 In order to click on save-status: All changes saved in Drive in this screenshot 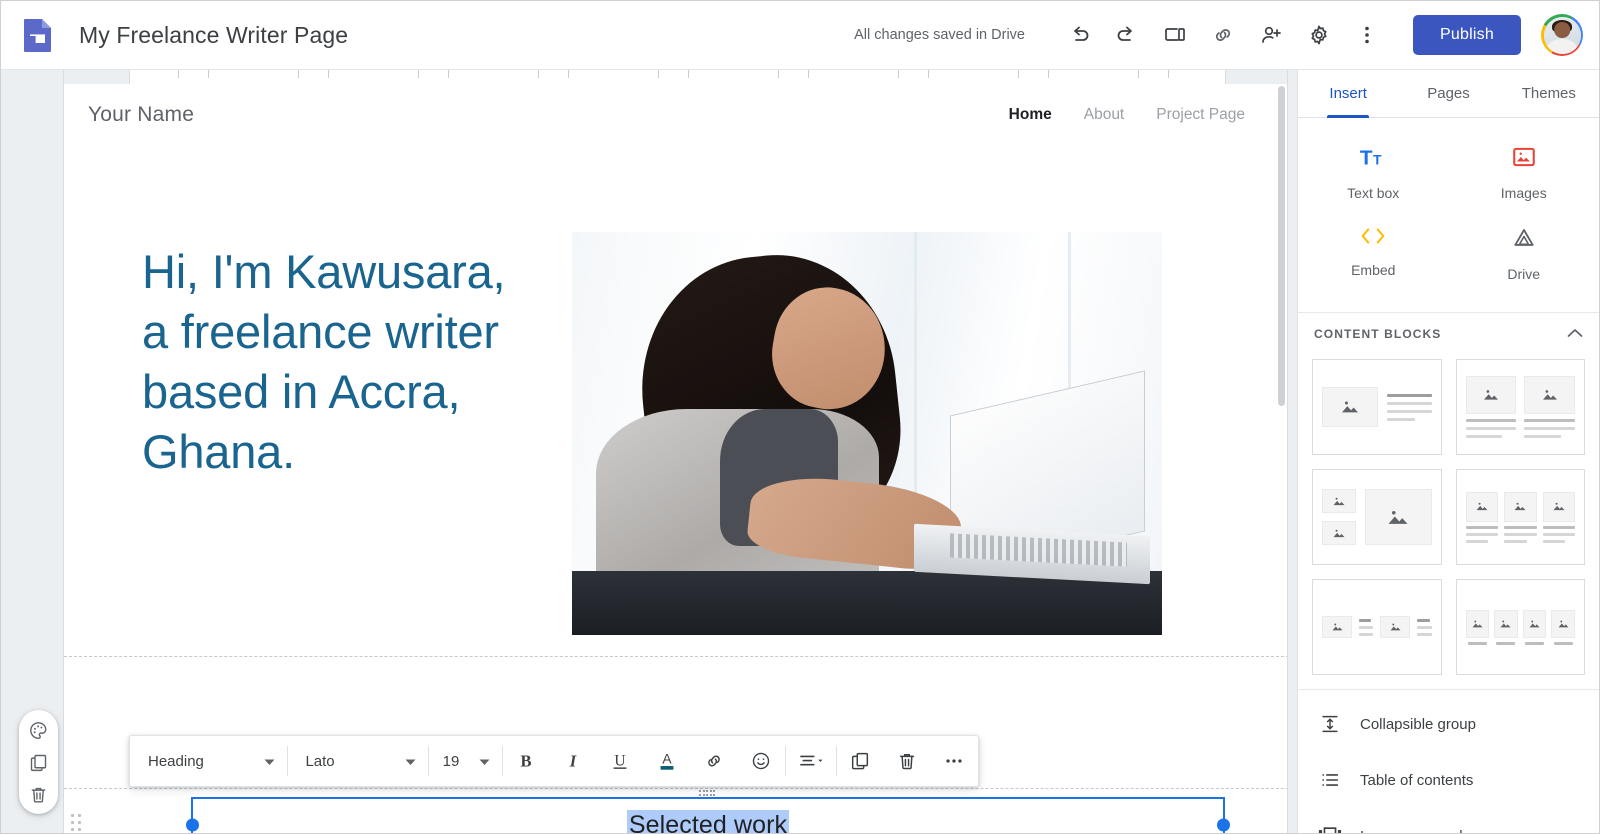, I will do `click(939, 35)`.